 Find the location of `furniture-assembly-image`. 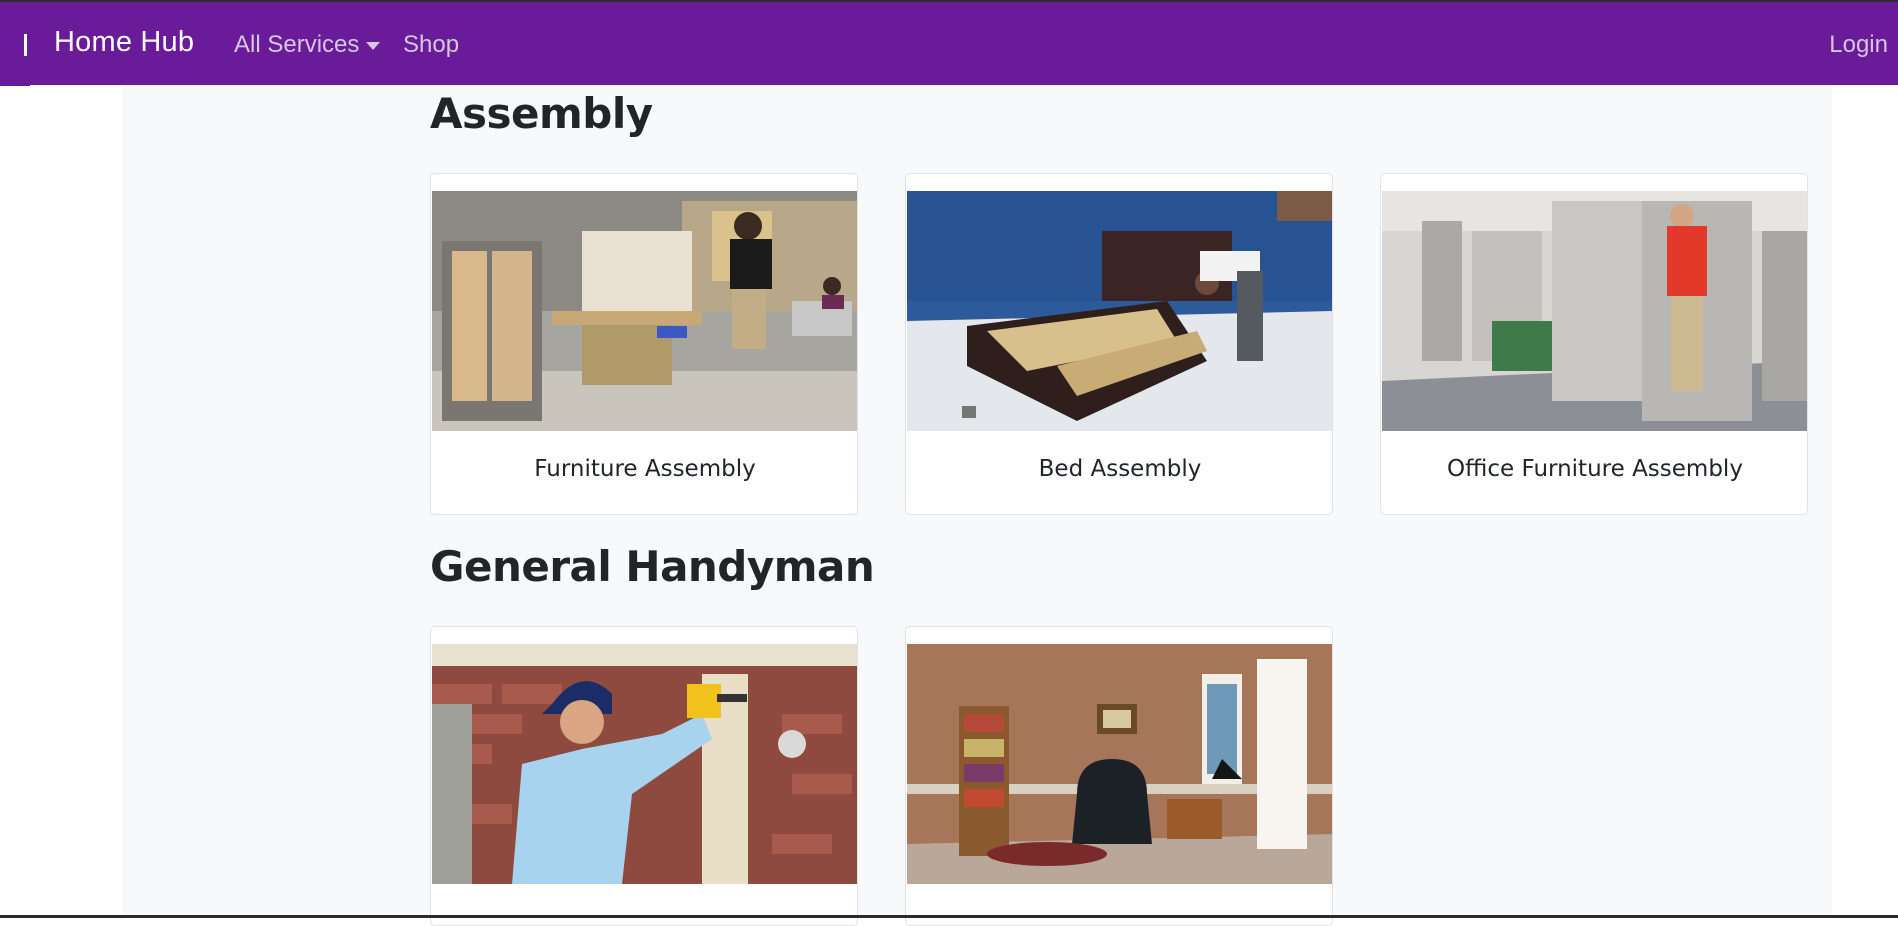

furniture-assembly-image is located at coordinates (644, 311).